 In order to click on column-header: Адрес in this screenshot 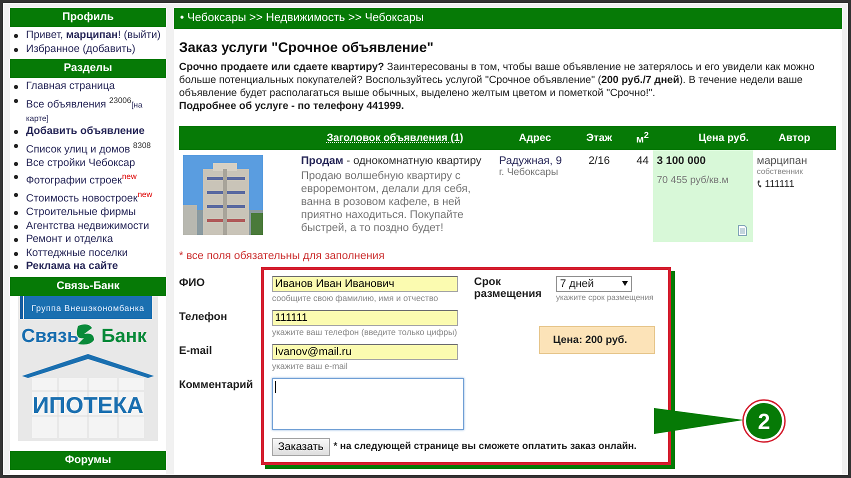, I will do `click(535, 138)`.